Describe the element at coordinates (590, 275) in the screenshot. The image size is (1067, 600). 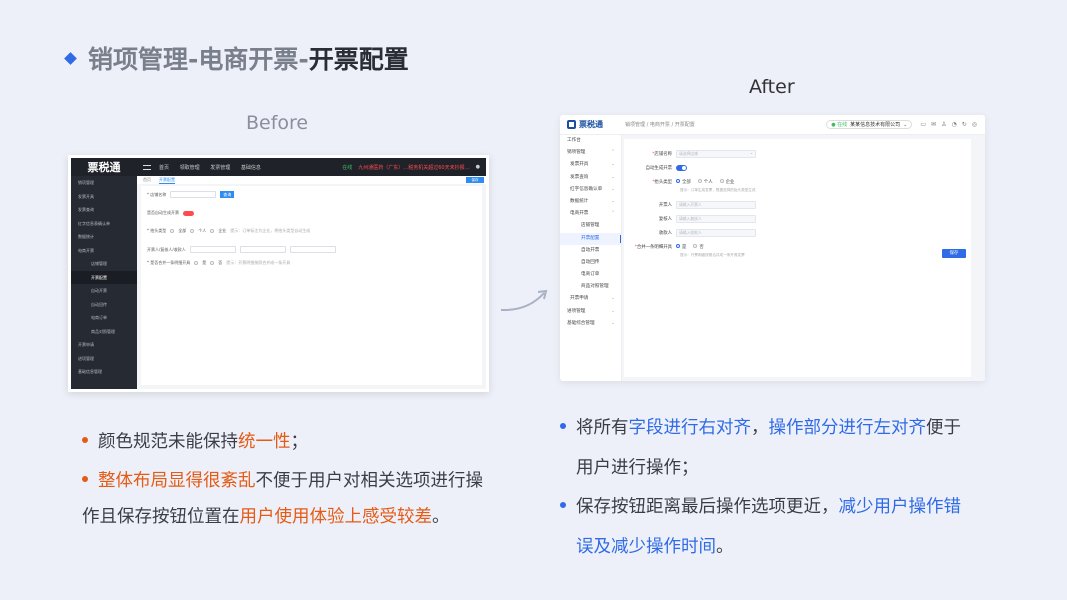
I see `after-sidebar-item: 电商订单` at that location.